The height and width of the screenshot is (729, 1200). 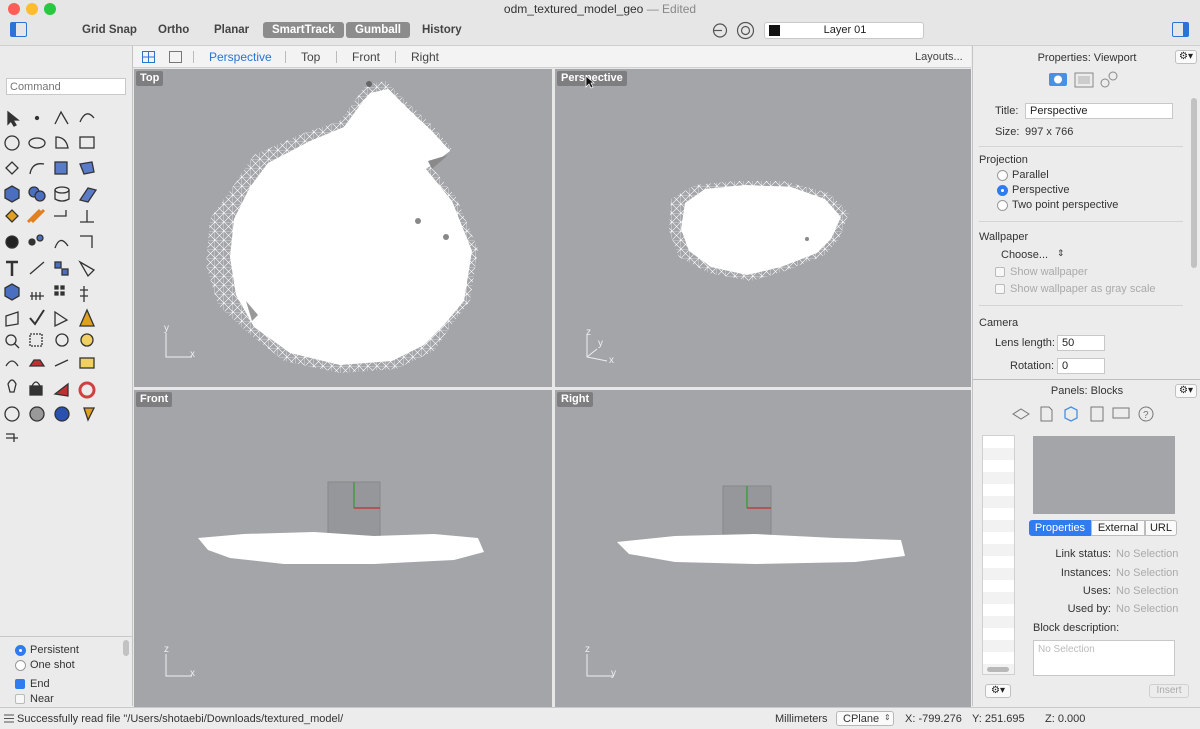 I want to click on right-axis-icon, so click(x=599, y=665).